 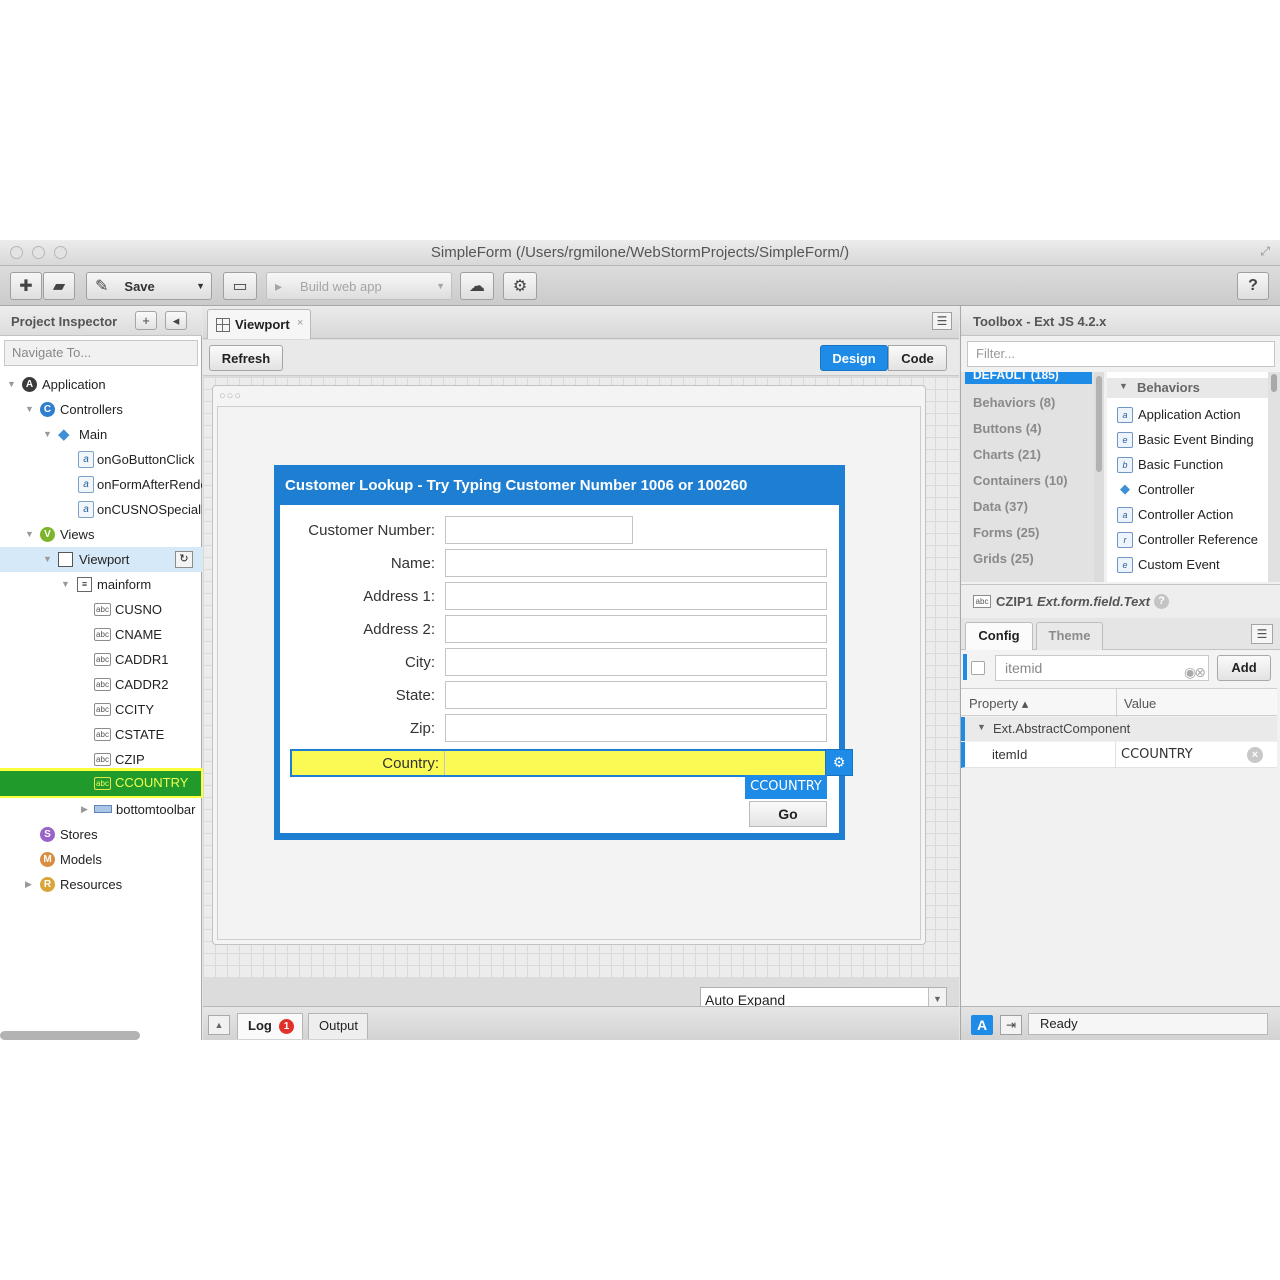 I want to click on component-config-button: ⚙, so click(x=839, y=762).